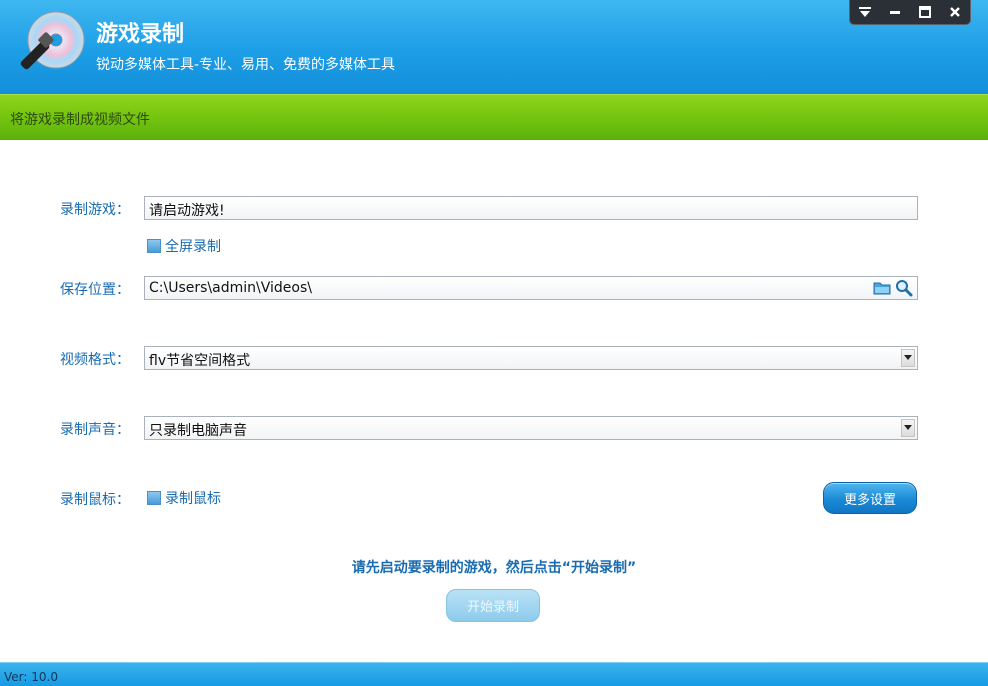  I want to click on fullscreen-label: 全屏录制, so click(193, 247).